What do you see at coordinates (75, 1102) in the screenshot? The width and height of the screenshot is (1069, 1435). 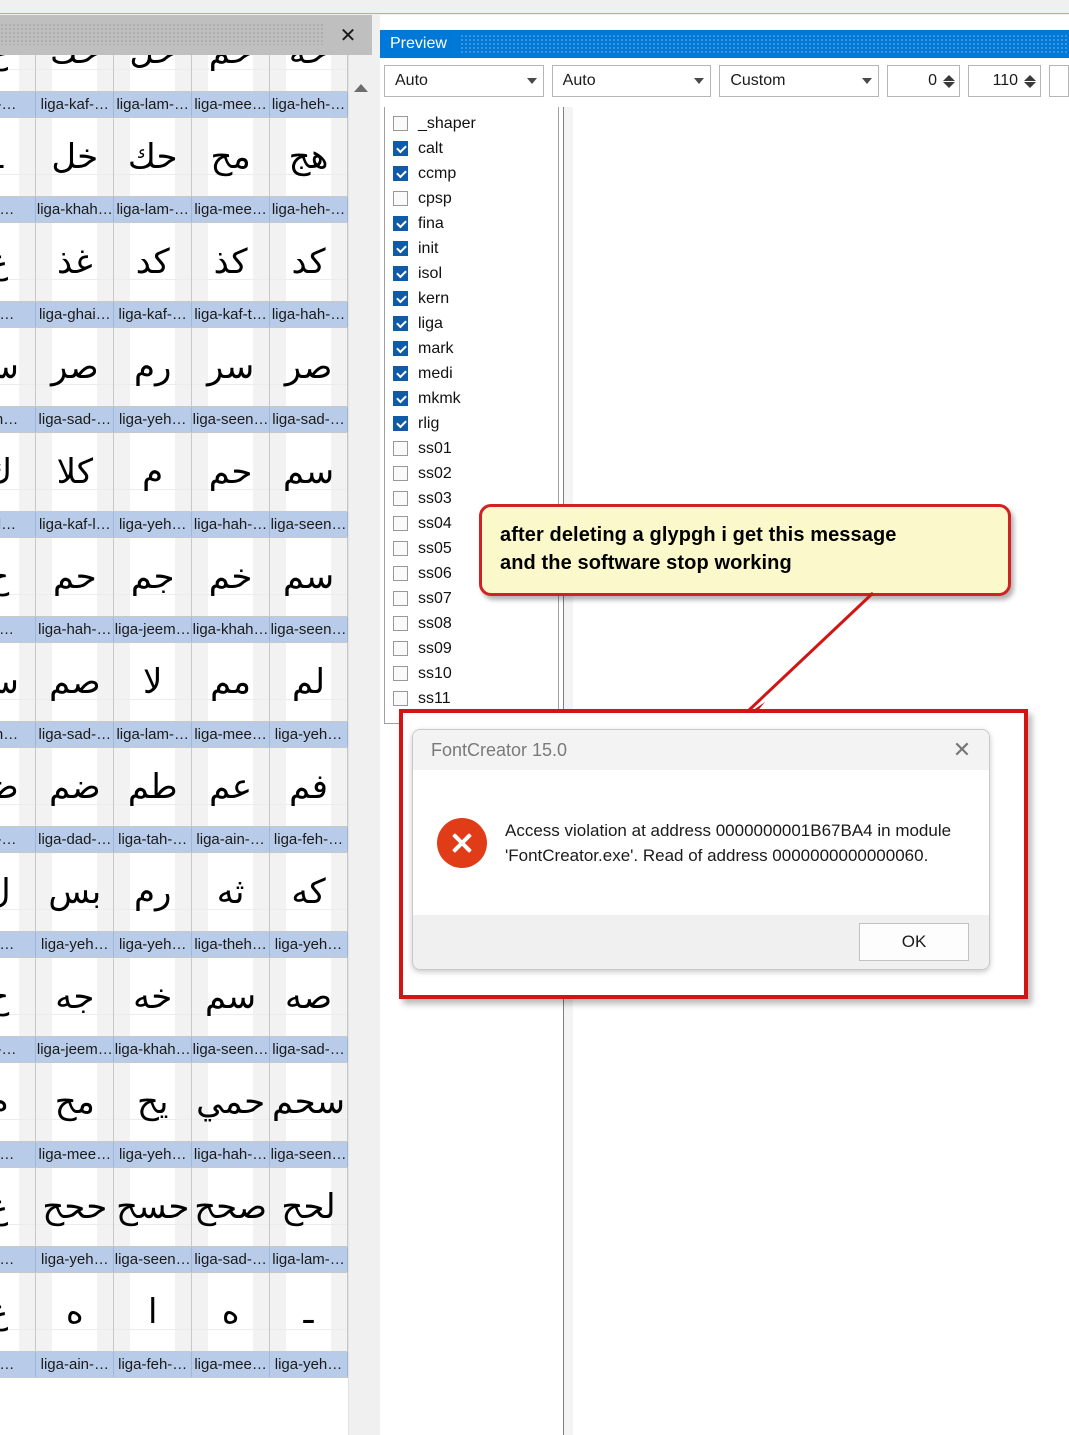 I see `glyph-cell: مح` at bounding box center [75, 1102].